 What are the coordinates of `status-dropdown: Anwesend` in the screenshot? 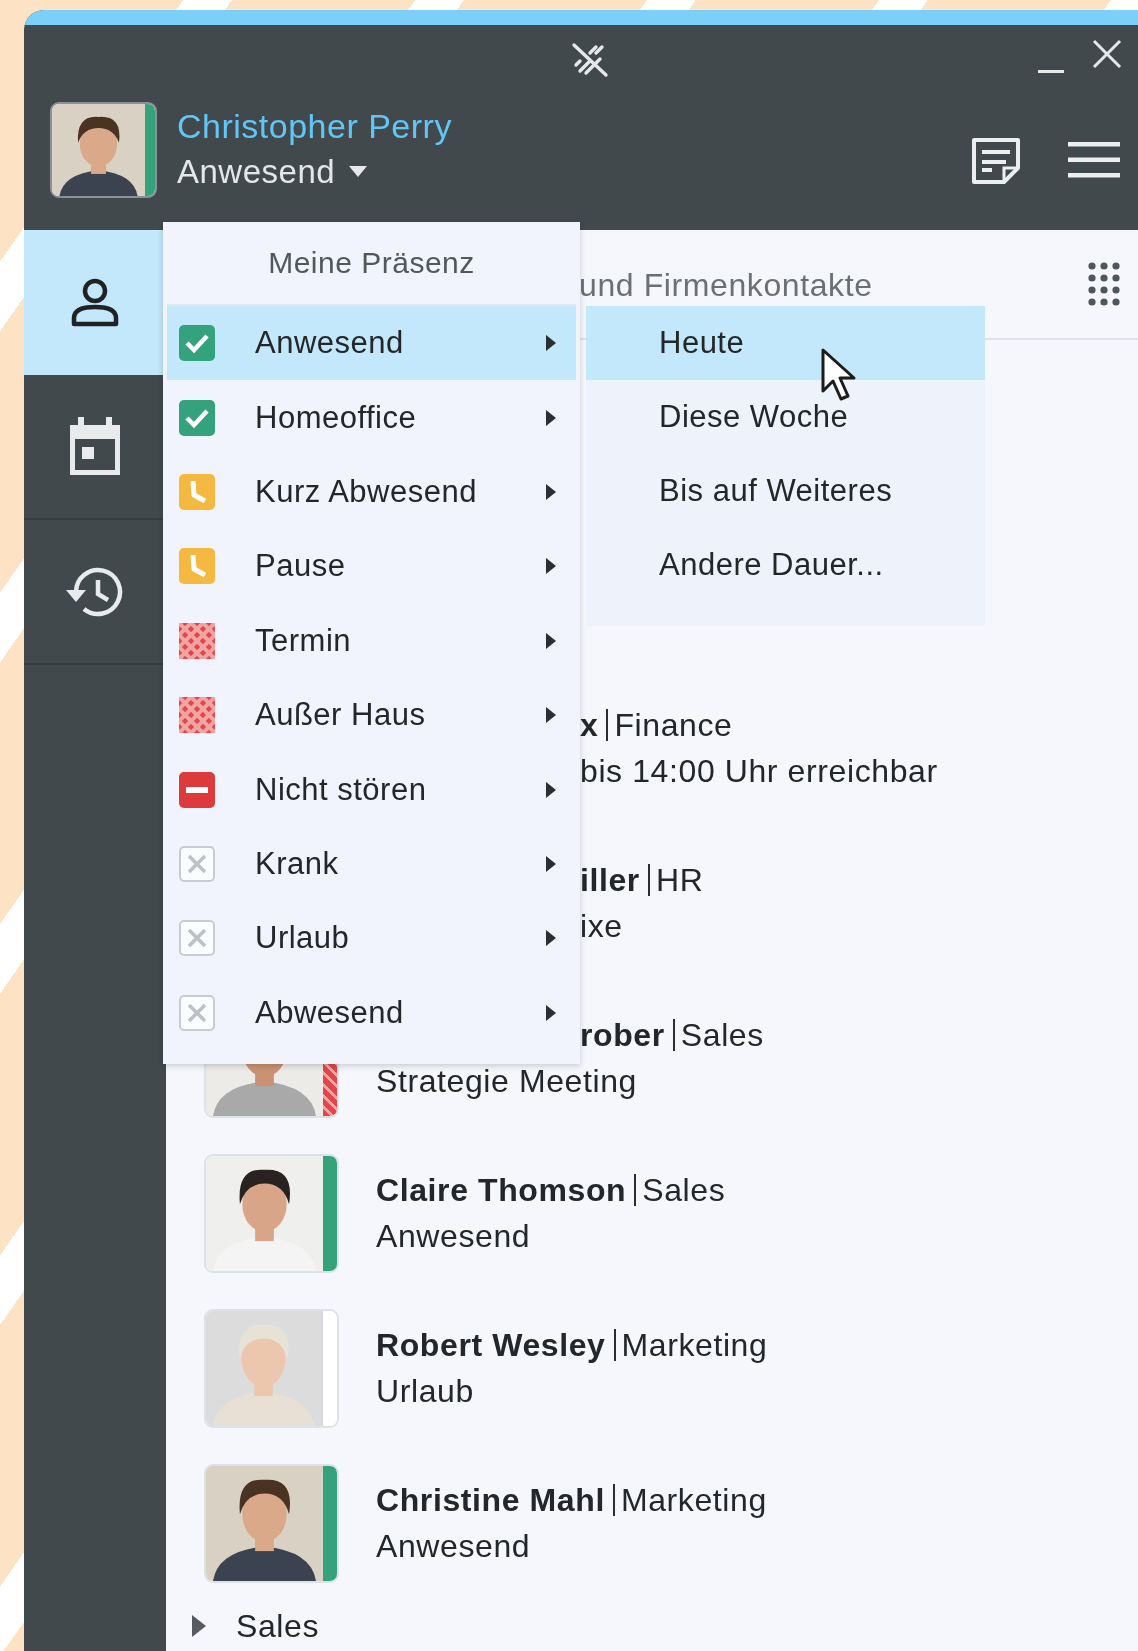 It's located at (314, 172).